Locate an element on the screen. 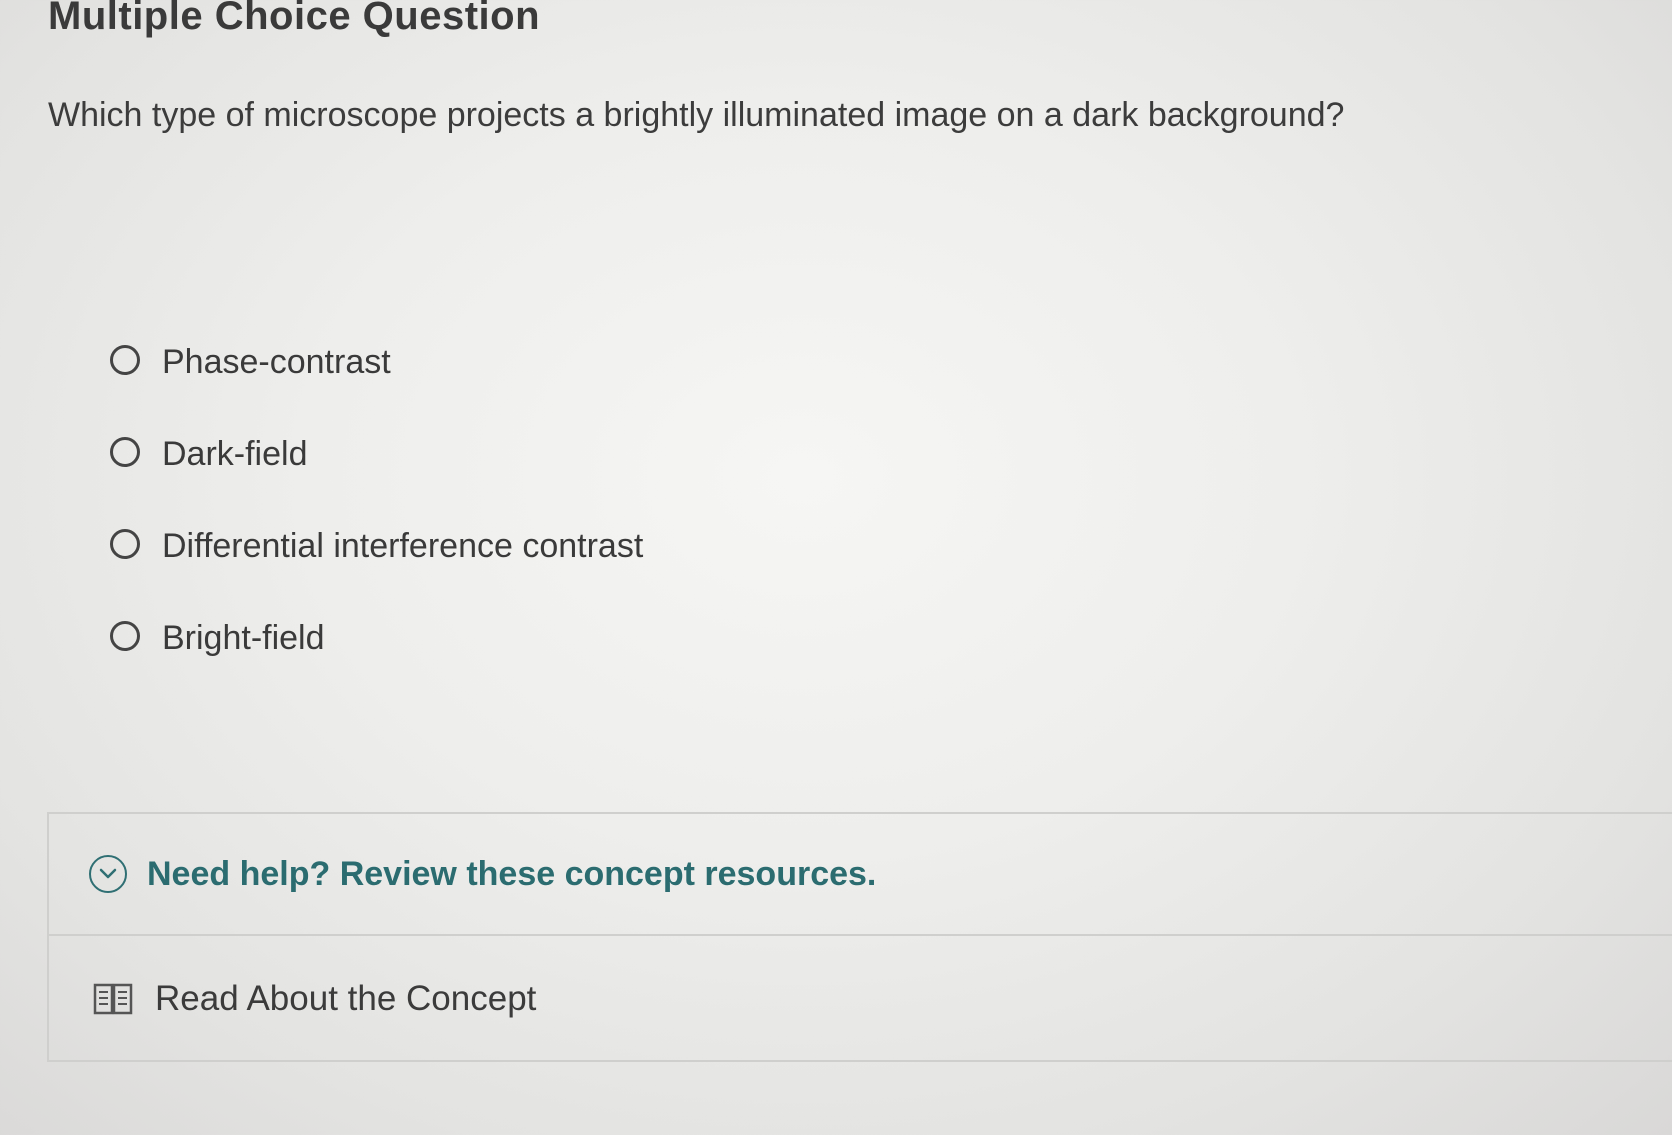 Image resolution: width=1672 pixels, height=1135 pixels. option-phase-contrast: Phase-contrast is located at coordinates (376, 366).